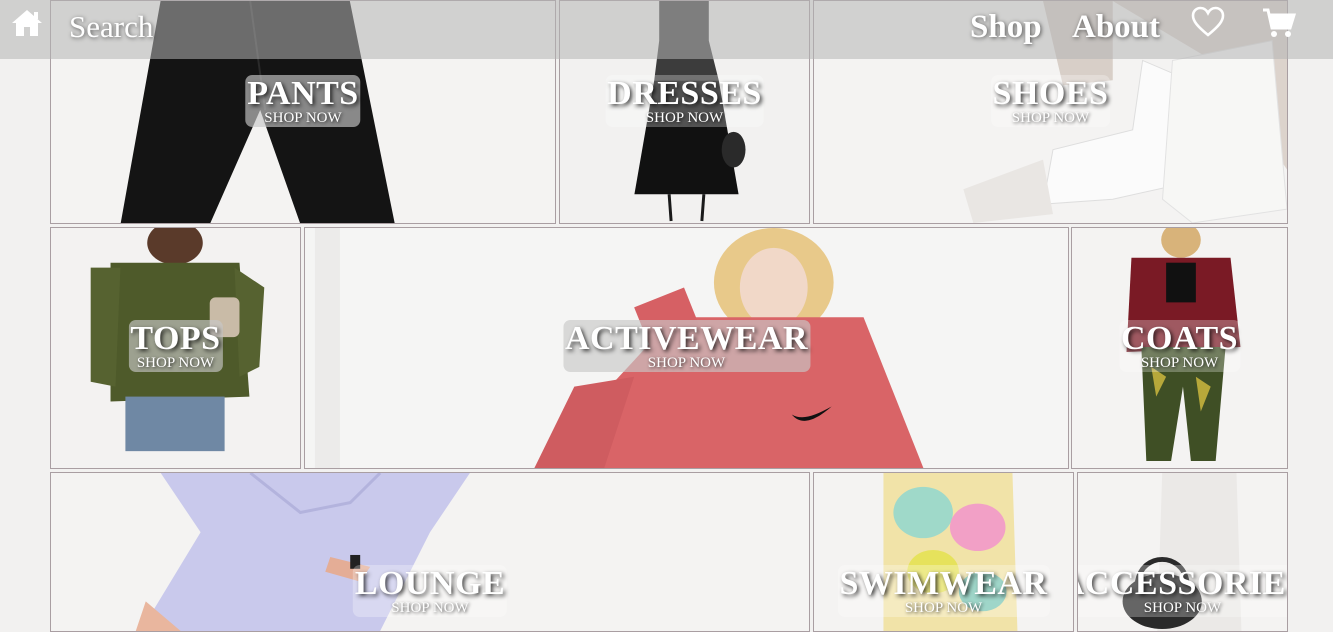 The image size is (1333, 632). Describe the element at coordinates (943, 552) in the screenshot. I see `category-tile-swimwear: SWIMWEAR SHOP NOW` at that location.